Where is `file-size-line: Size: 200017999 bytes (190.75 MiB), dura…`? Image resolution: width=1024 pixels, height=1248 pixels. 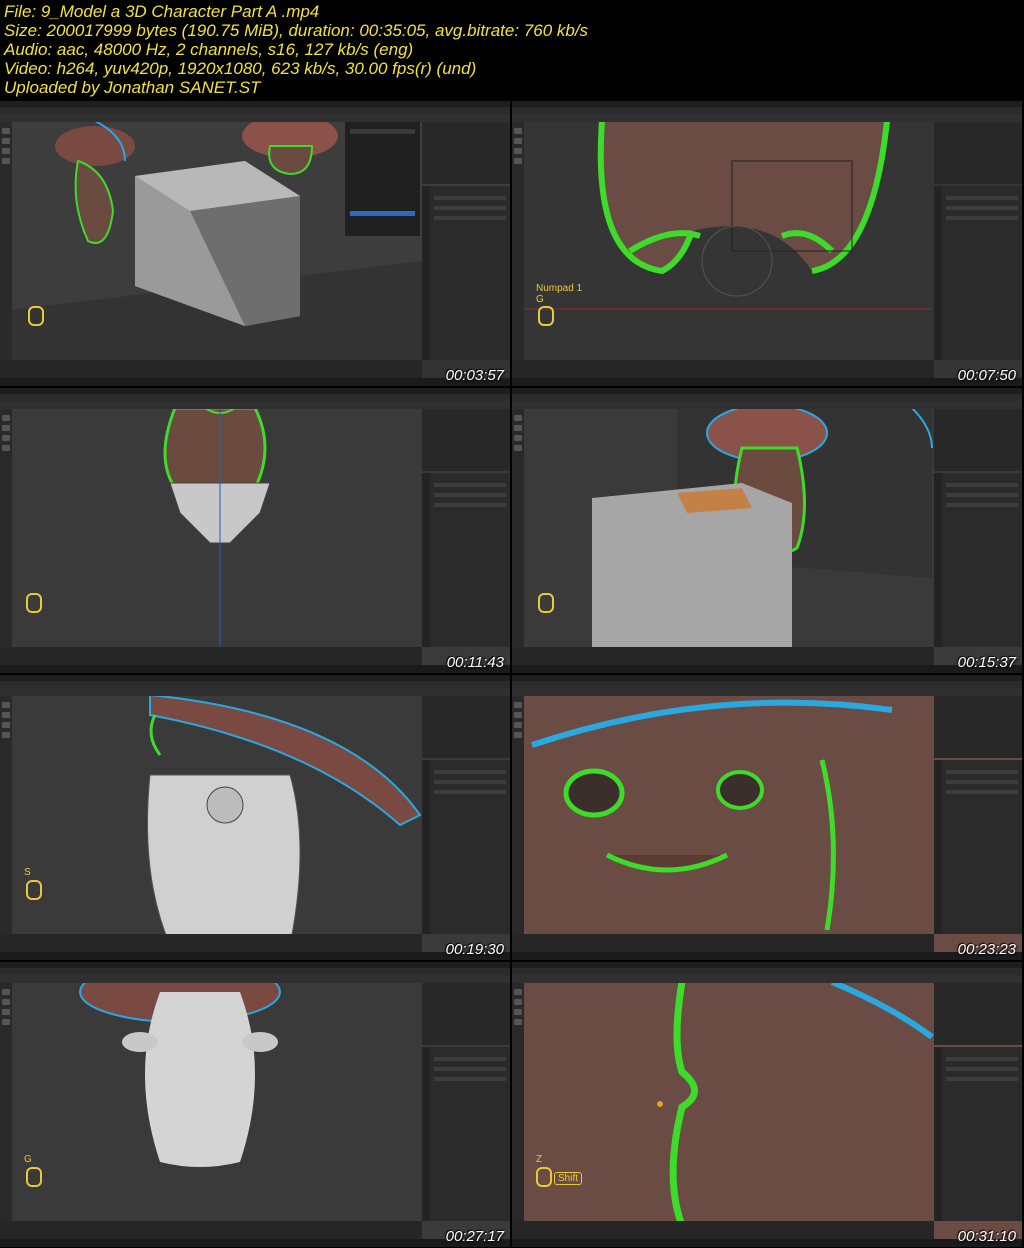
file-size-line: Size: 200017999 bytes (190.75 MiB), dura… is located at coordinates (296, 30).